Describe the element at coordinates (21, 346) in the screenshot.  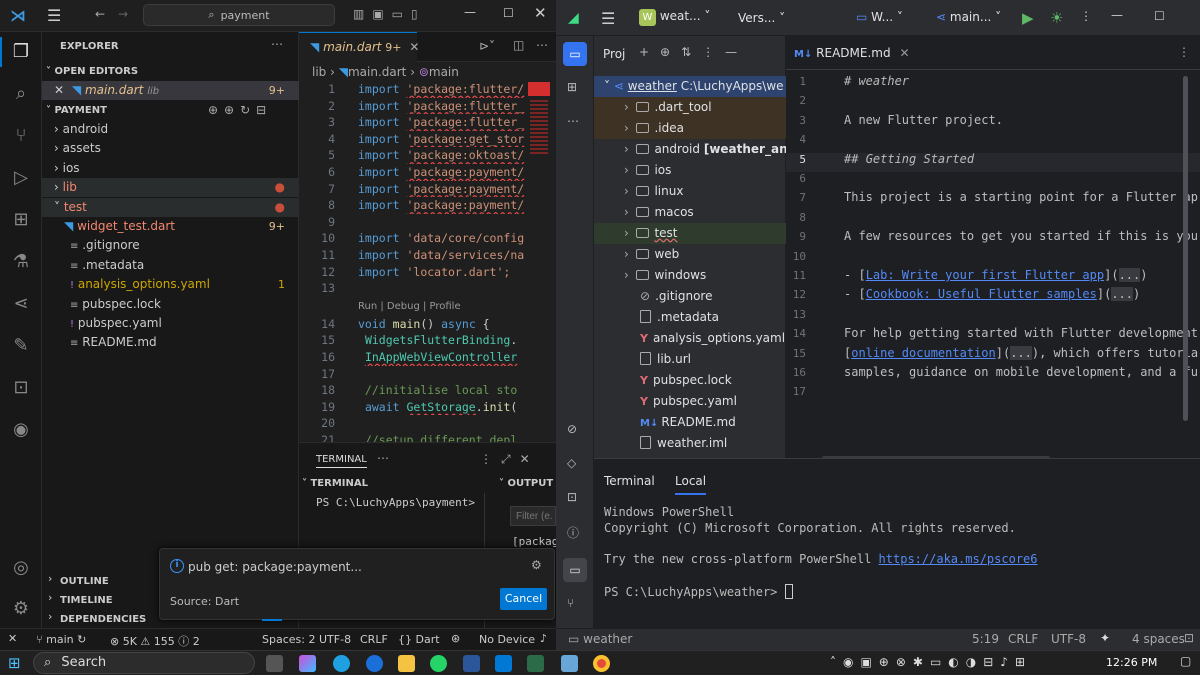
I see `edit-icon: ✎` at that location.